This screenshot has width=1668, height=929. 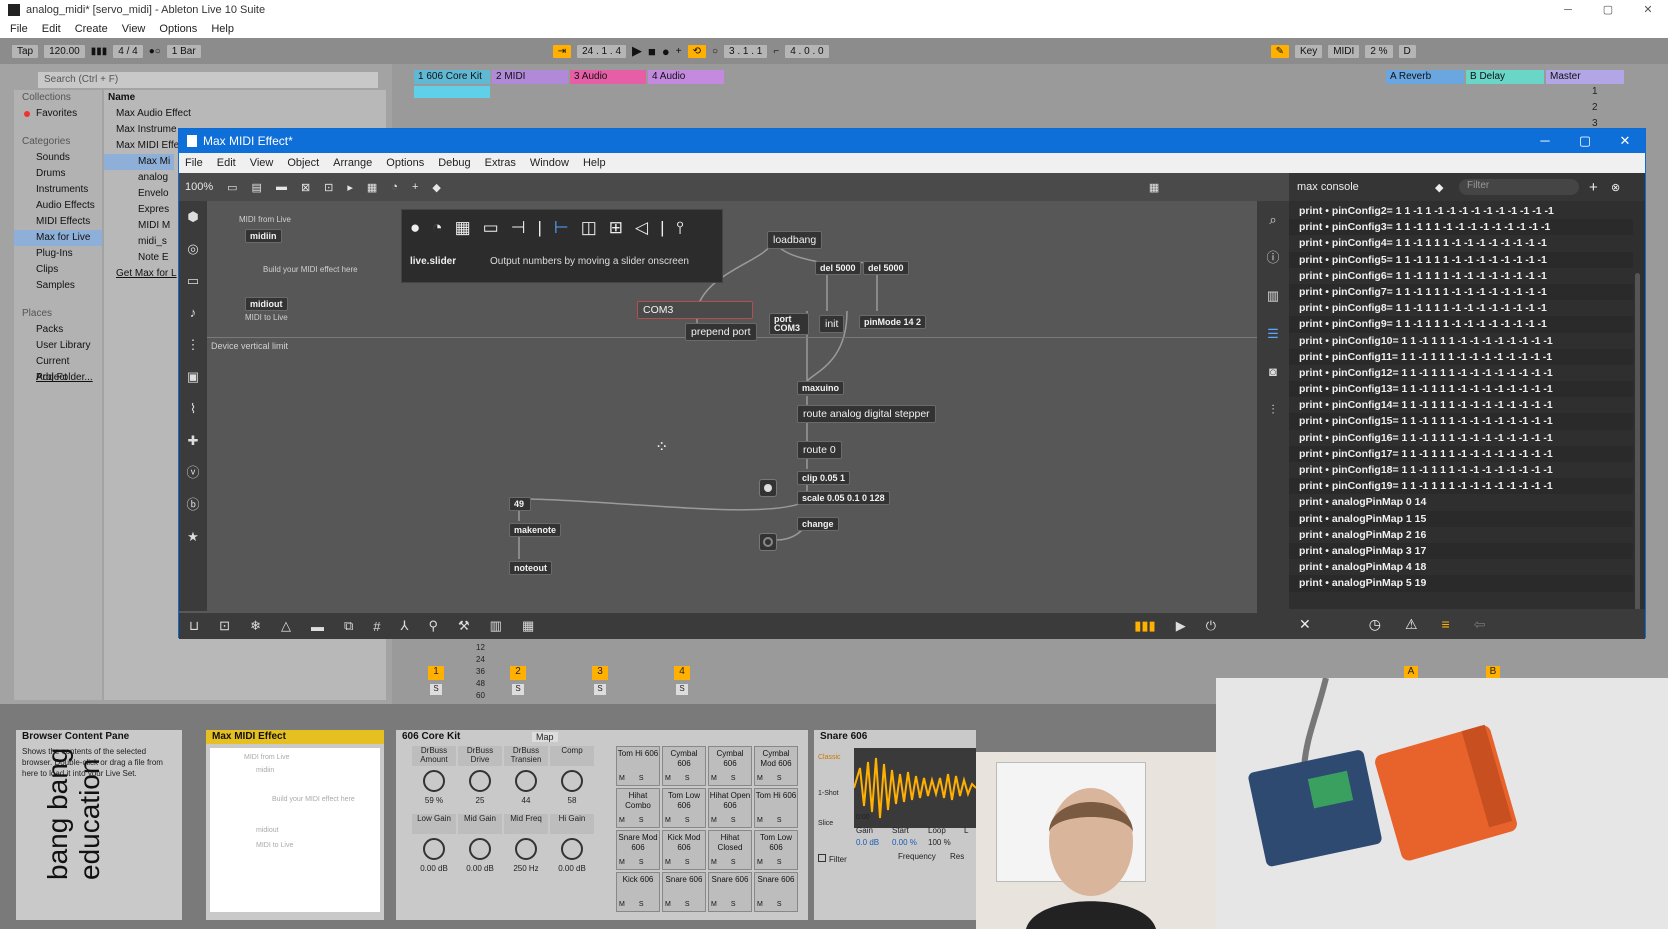 I want to click on sidebar-item-favorites: Favorites, so click(x=58, y=114).